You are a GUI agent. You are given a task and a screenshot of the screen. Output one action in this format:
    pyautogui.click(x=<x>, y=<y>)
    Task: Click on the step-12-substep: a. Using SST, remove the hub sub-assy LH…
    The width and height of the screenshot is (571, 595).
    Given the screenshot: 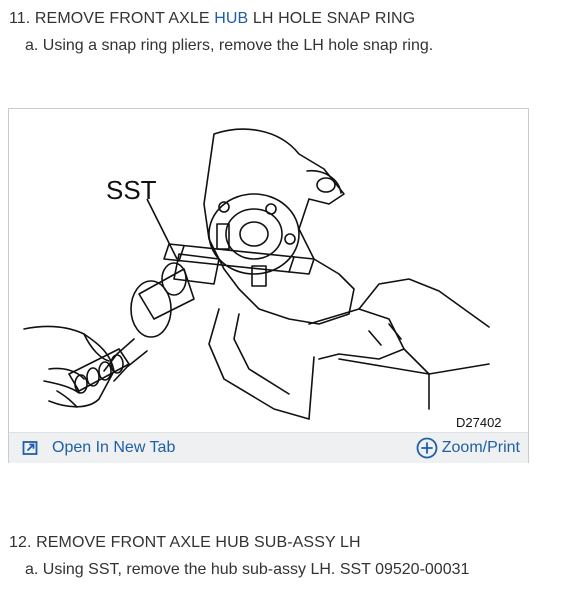 What is the action you would take?
    pyautogui.click(x=247, y=569)
    